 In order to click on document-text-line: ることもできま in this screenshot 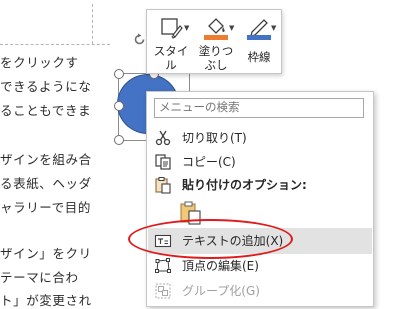, I will do `click(46, 110)`.